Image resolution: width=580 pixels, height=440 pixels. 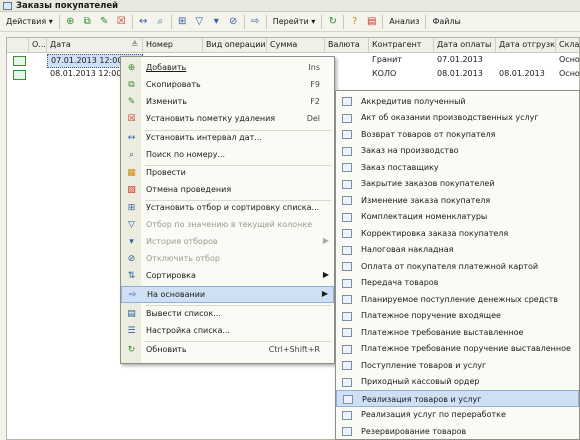 I want to click on print-list-icon: ▤, so click(x=131, y=314).